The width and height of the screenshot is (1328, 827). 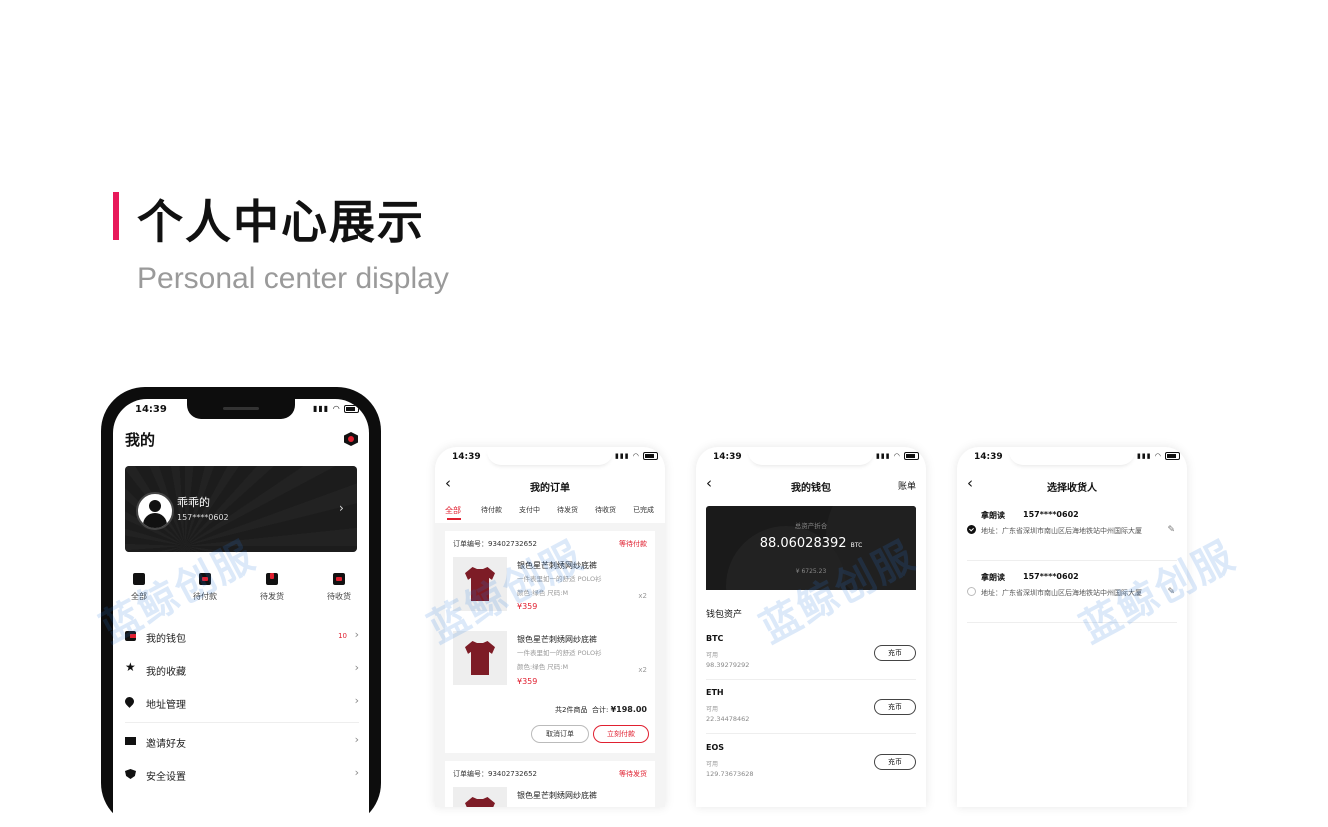 I want to click on menu-item-address: 地址管理 ›, so click(x=241, y=703).